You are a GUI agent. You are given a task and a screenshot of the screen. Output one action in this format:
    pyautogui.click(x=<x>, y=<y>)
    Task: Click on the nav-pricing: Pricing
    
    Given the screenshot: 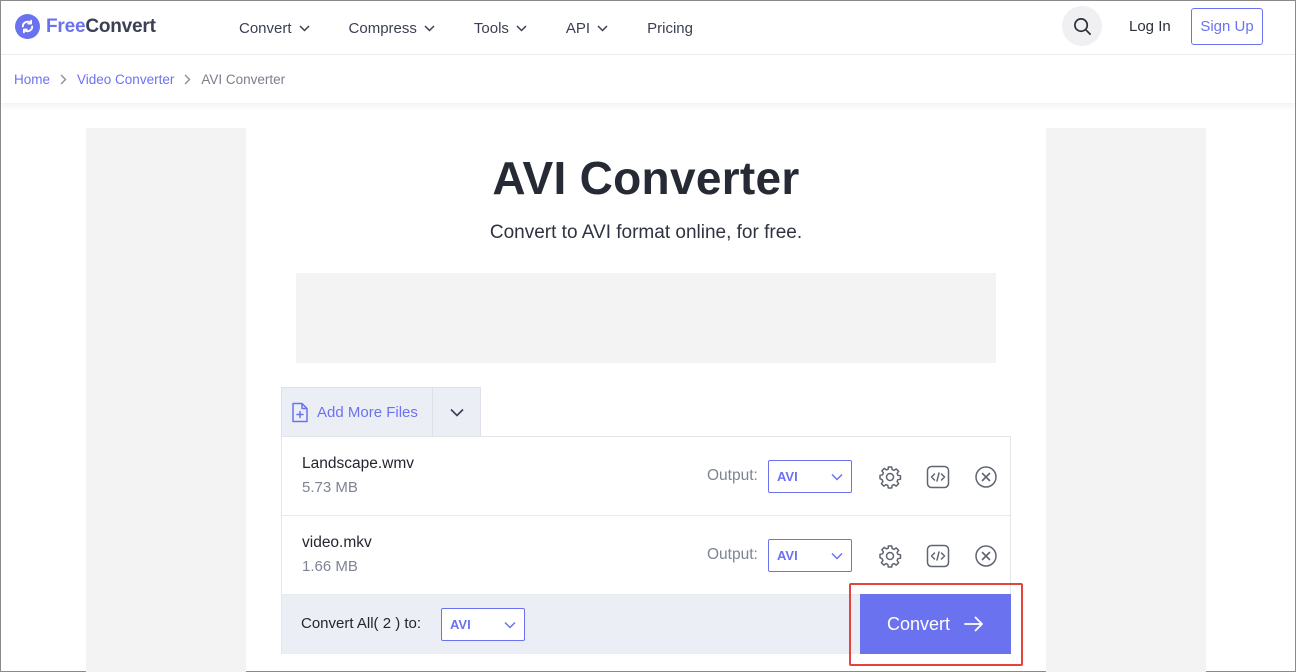 What is the action you would take?
    pyautogui.click(x=670, y=28)
    